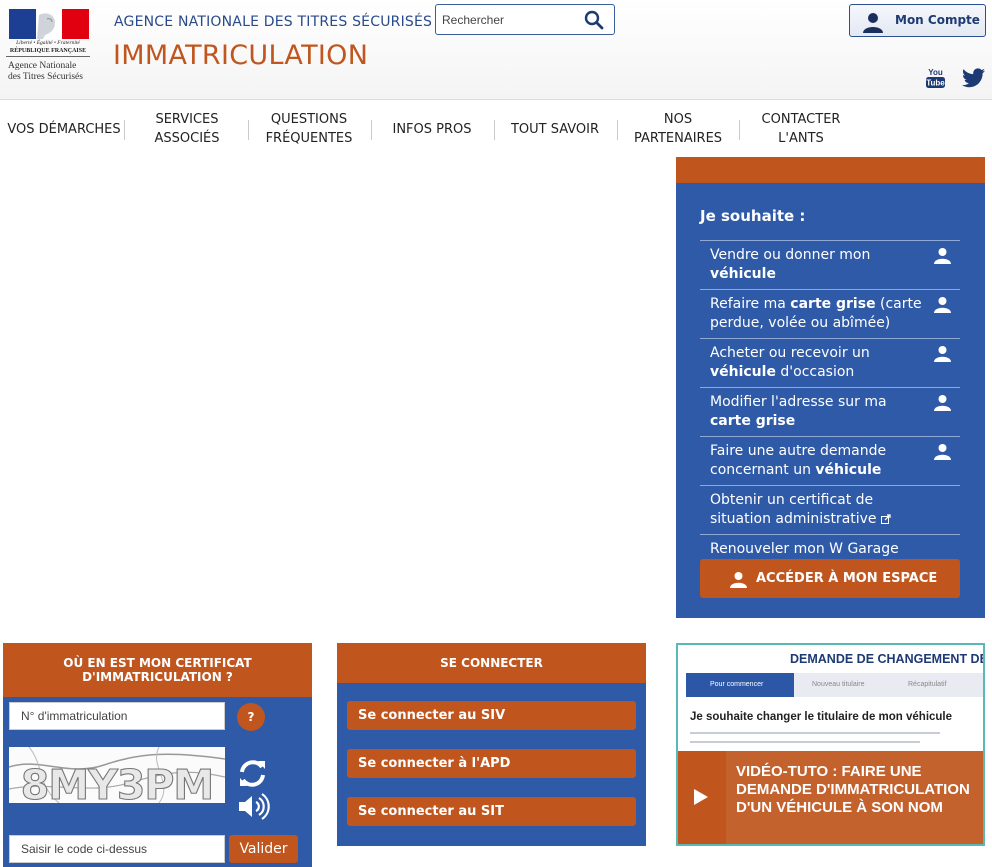  I want to click on nav-nos-partenaires: NOS PARTENAIRES, so click(678, 129).